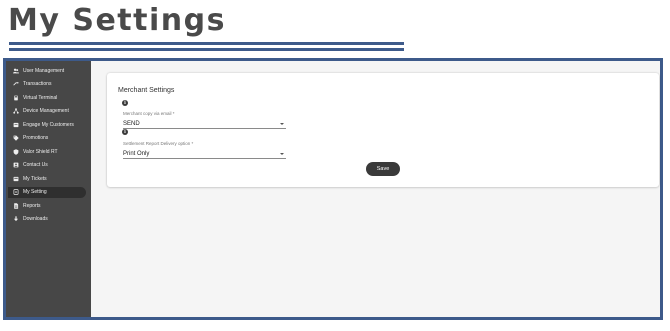 This screenshot has width=670, height=331. Describe the element at coordinates (16, 71) in the screenshot. I see `users-icon` at that location.